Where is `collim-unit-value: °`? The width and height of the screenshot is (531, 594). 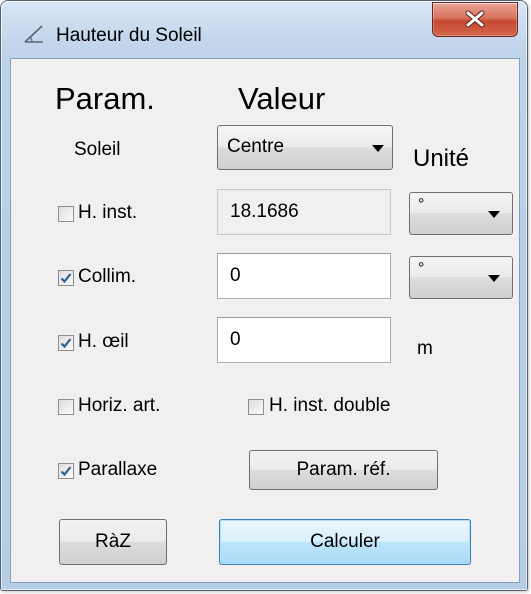 collim-unit-value: ° is located at coordinates (421, 268).